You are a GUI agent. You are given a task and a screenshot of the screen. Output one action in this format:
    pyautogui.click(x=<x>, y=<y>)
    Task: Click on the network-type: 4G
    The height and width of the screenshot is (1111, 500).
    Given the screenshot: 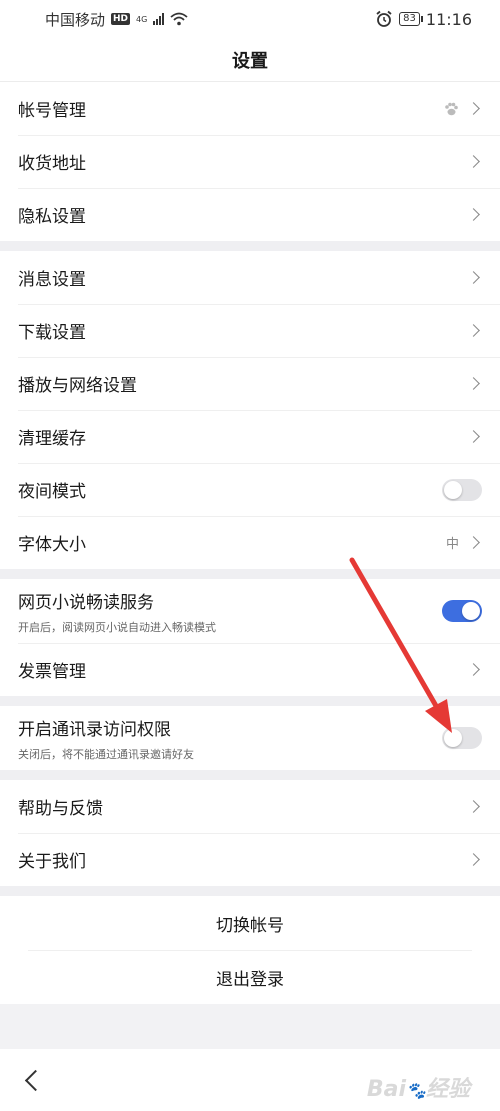 What is the action you would take?
    pyautogui.click(x=142, y=19)
    